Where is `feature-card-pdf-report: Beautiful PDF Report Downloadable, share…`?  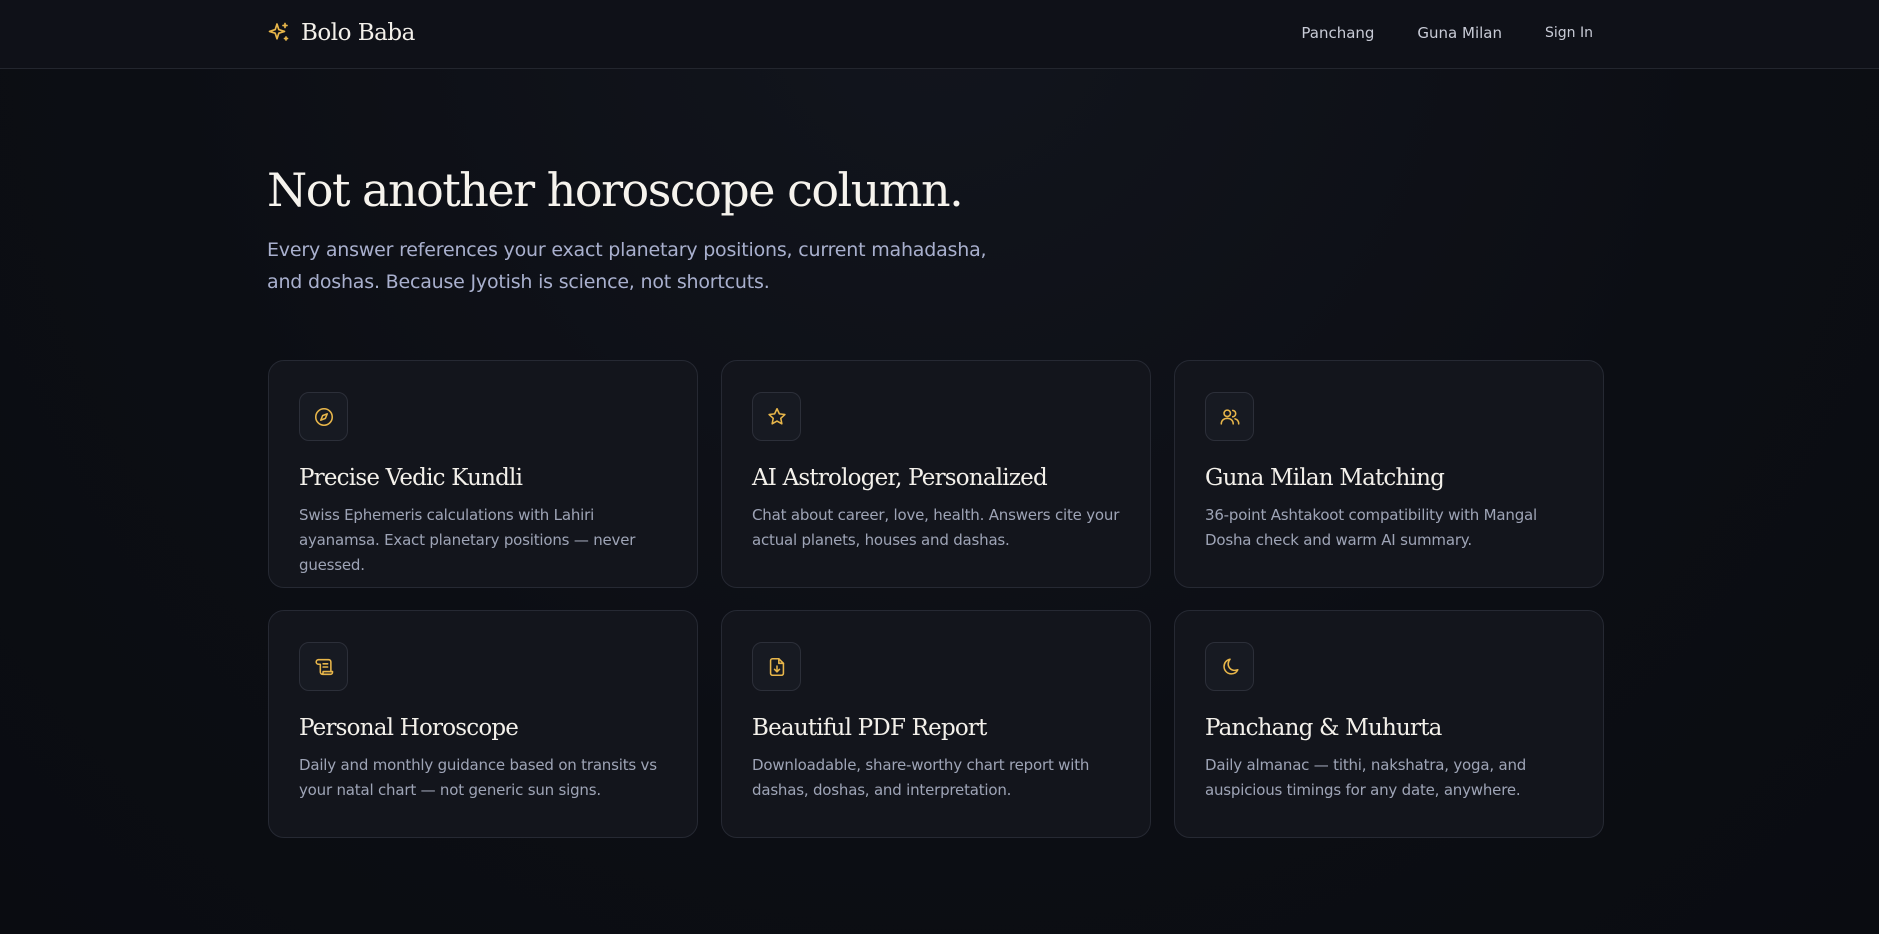 feature-card-pdf-report: Beautiful PDF Report Downloadable, share… is located at coordinates (936, 724).